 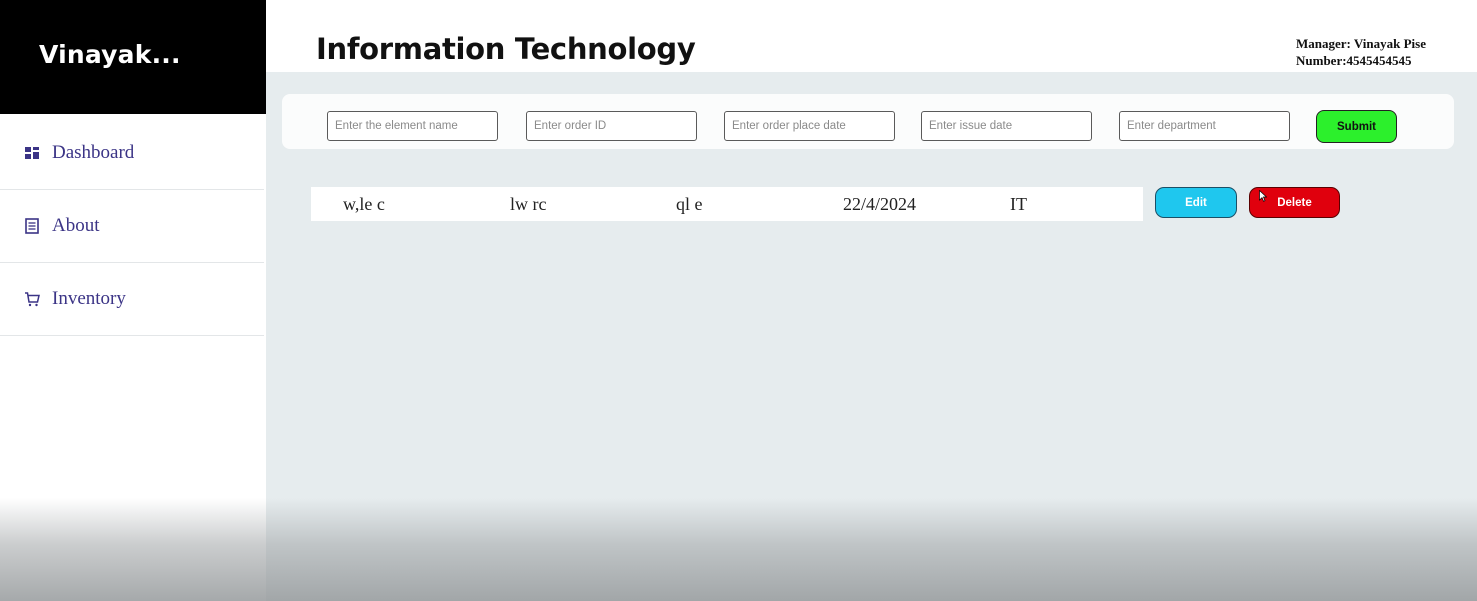 I want to click on order-date-input, so click(x=809, y=126).